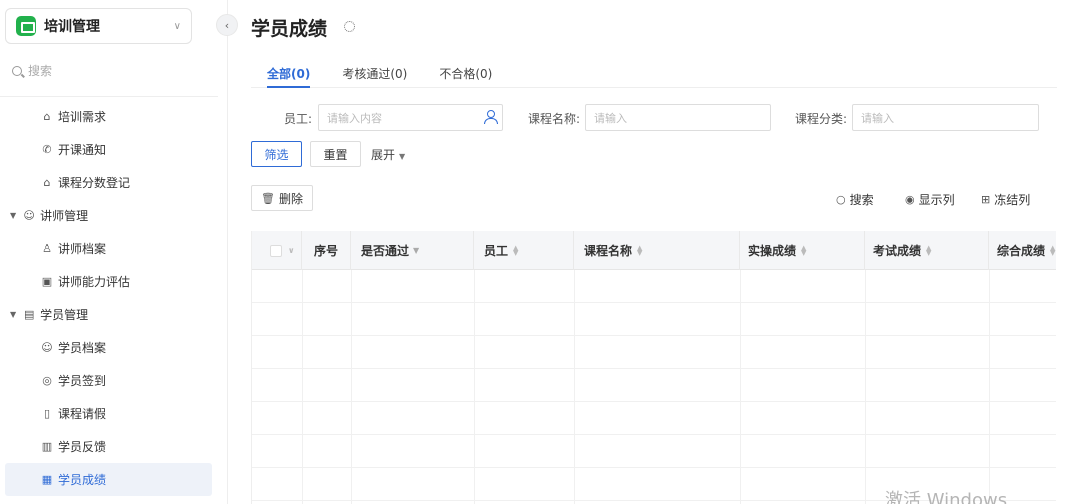 The width and height of the screenshot is (1080, 504). Describe the element at coordinates (29, 215) in the screenshot. I see `users-icon: ☺` at that location.